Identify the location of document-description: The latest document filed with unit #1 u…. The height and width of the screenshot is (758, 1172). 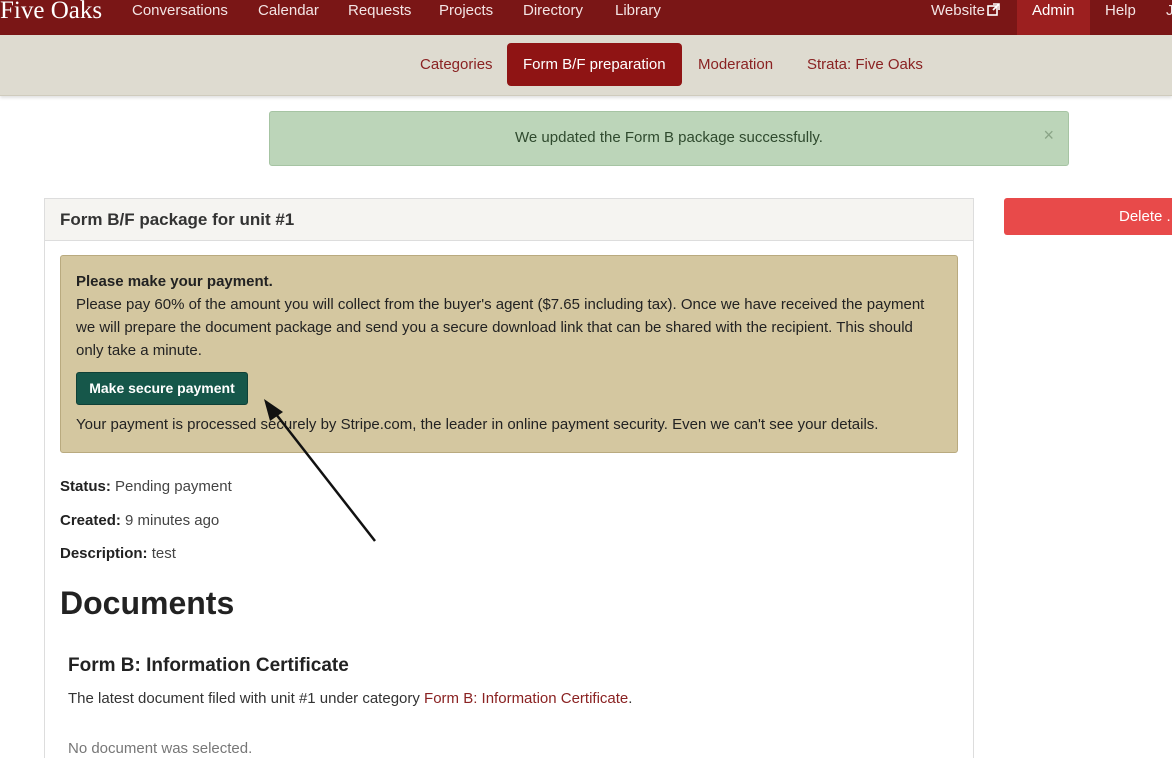
(350, 698).